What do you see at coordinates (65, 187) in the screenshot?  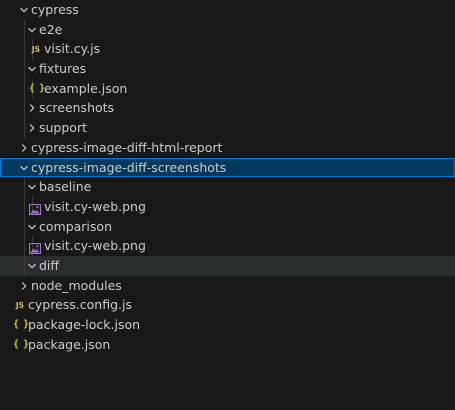 I see `folder-label: baseline` at bounding box center [65, 187].